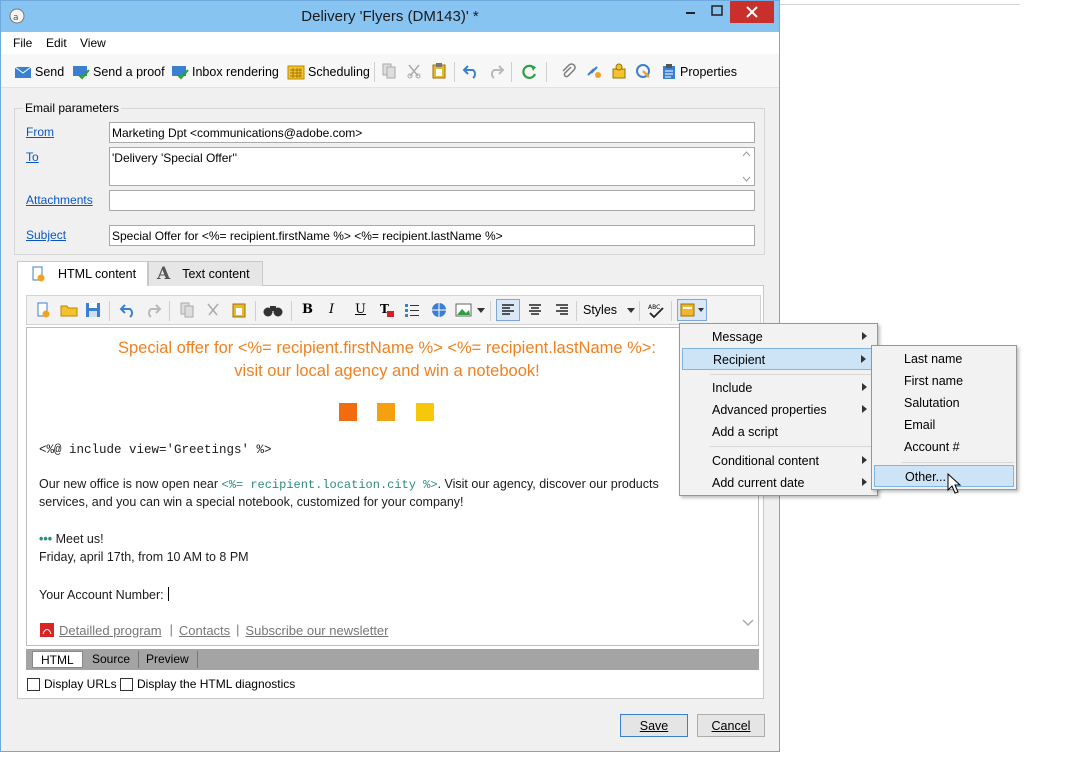 The width and height of the screenshot is (1065, 759). Describe the element at coordinates (69, 310) in the screenshot. I see `open-folder-icon` at that location.